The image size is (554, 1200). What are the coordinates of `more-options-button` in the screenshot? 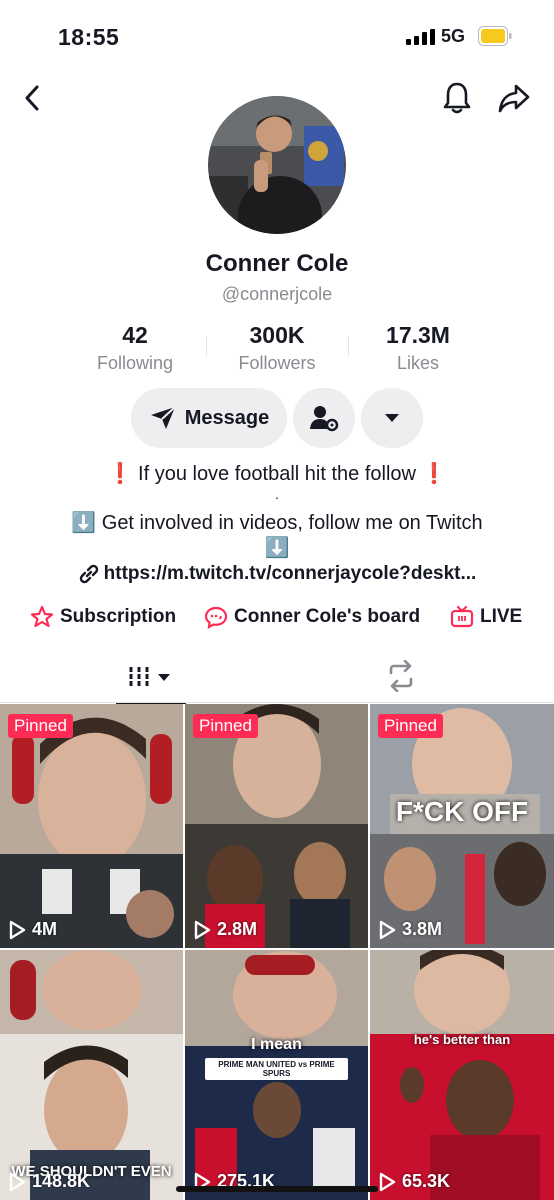 It's located at (392, 418).